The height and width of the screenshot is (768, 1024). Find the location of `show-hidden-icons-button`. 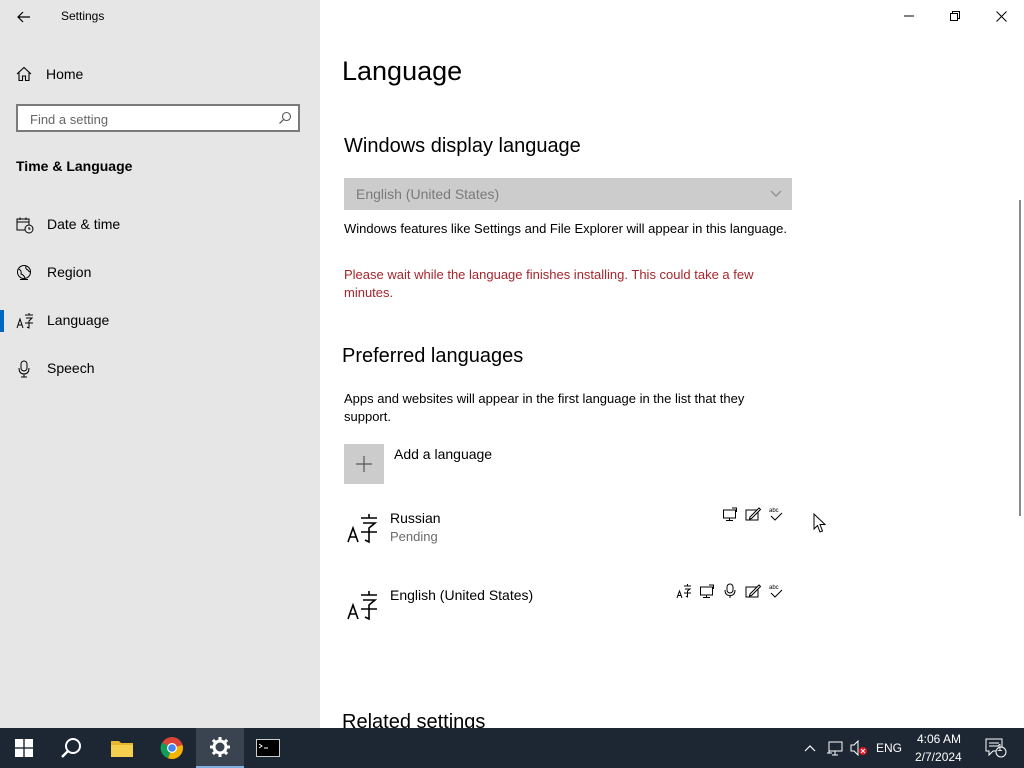

show-hidden-icons-button is located at coordinates (810, 748).